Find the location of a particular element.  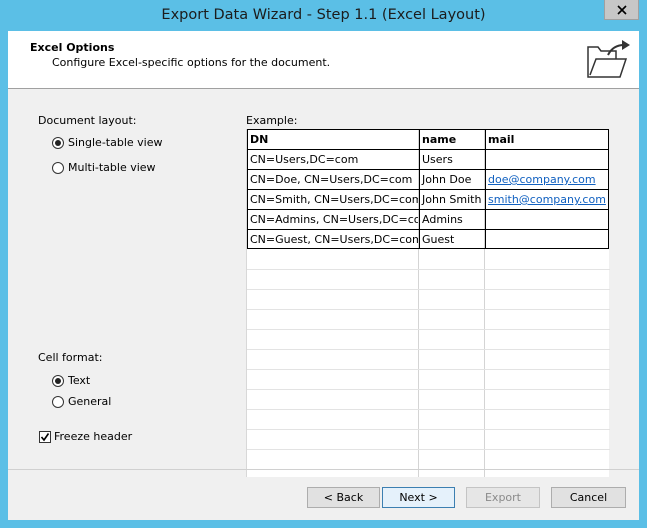

mail-link: doe@company.com is located at coordinates (547, 180).